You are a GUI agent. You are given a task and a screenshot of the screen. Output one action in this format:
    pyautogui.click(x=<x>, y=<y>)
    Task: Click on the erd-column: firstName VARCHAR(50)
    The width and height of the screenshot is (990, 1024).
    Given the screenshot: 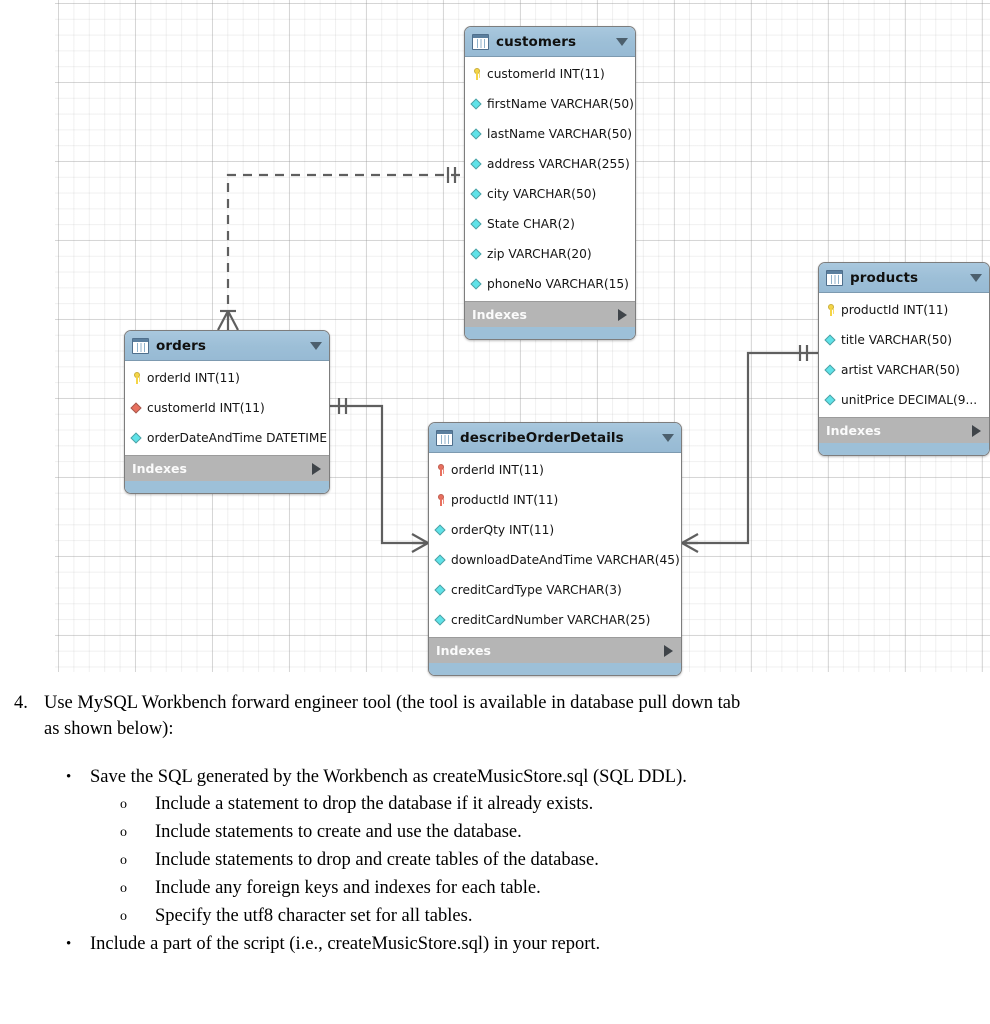 What is the action you would take?
    pyautogui.click(x=550, y=104)
    